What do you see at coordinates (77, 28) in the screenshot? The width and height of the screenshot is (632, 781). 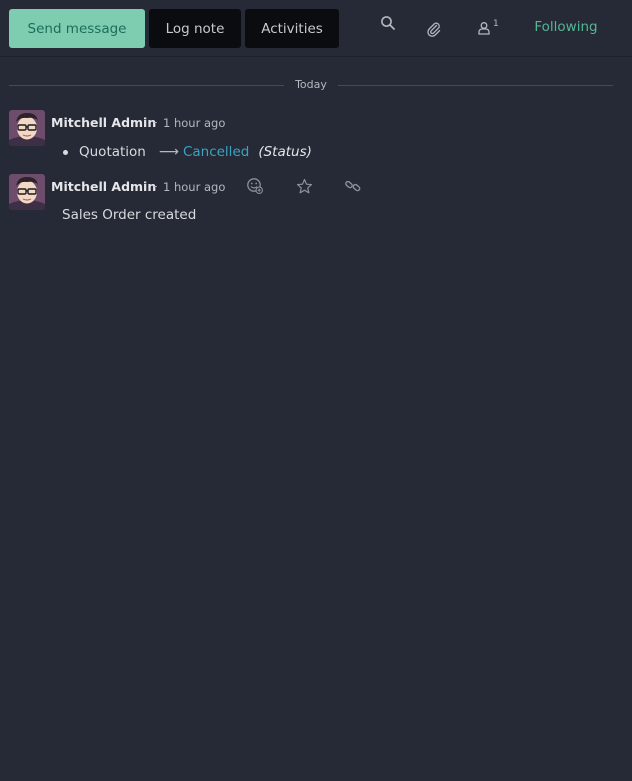 I see `send-message-button: Send message` at bounding box center [77, 28].